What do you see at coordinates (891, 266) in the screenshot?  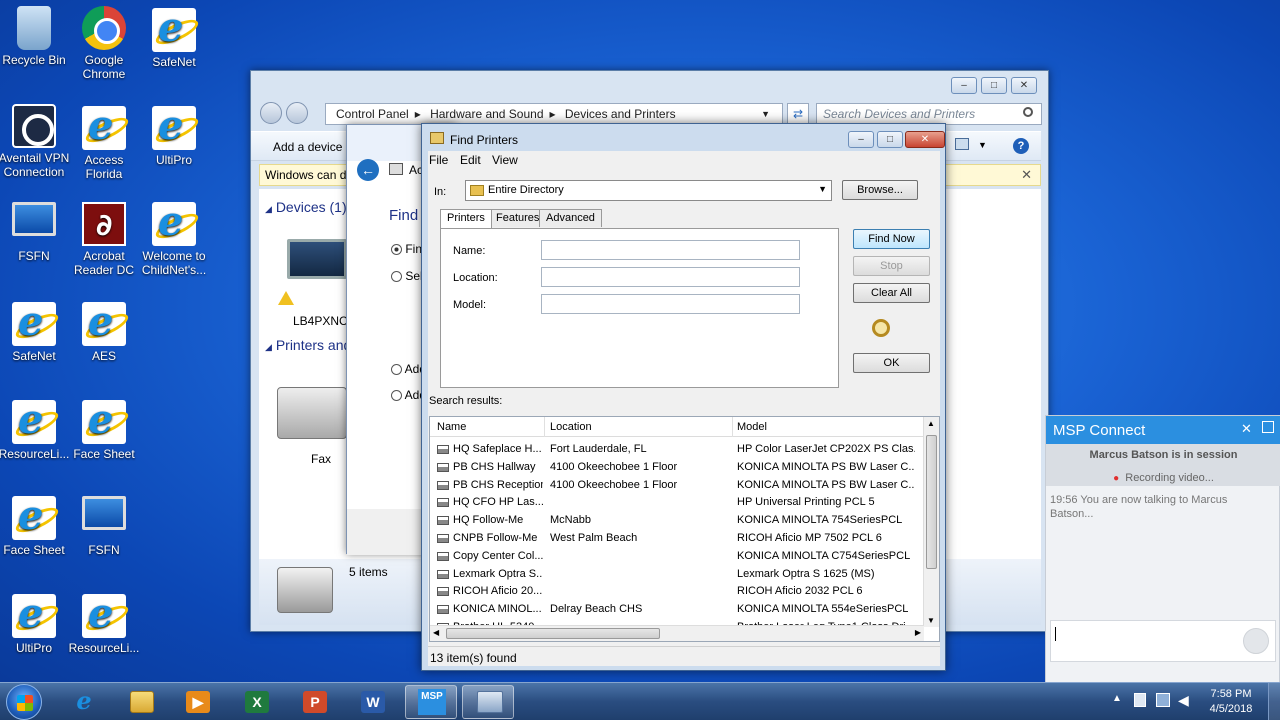 I see `stop-button: Stop` at bounding box center [891, 266].